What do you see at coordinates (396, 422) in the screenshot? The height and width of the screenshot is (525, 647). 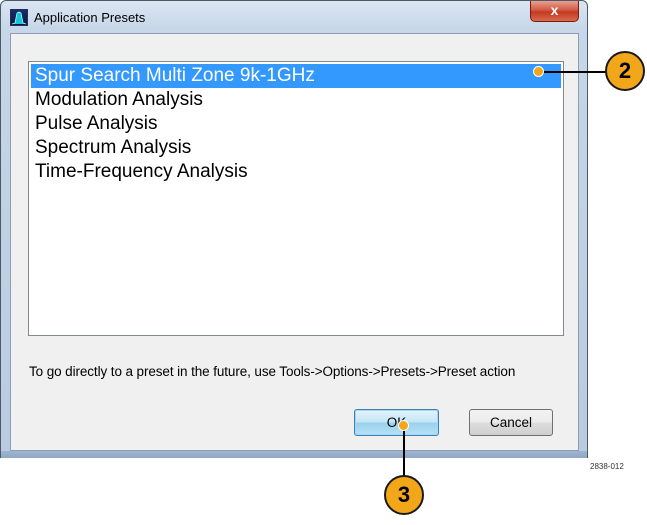 I see `ok-button: OK` at bounding box center [396, 422].